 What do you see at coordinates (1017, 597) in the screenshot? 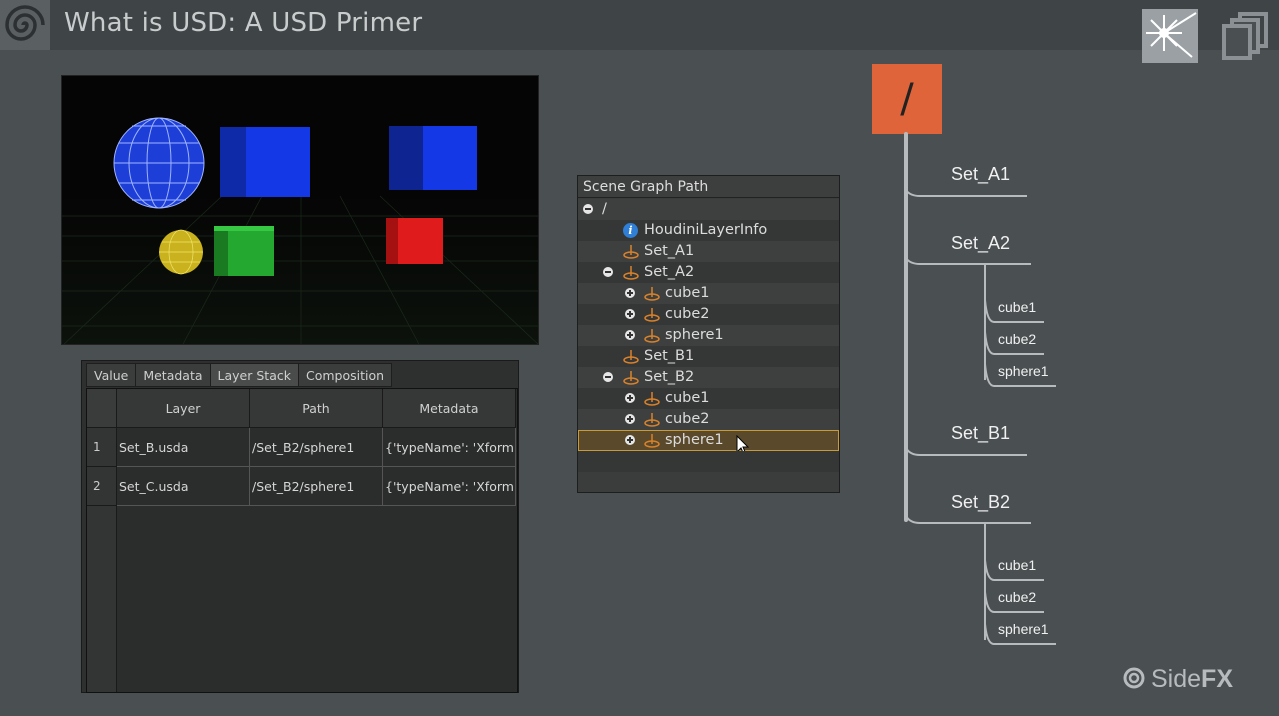
I see `node-set-b2-cube2: cube2` at bounding box center [1017, 597].